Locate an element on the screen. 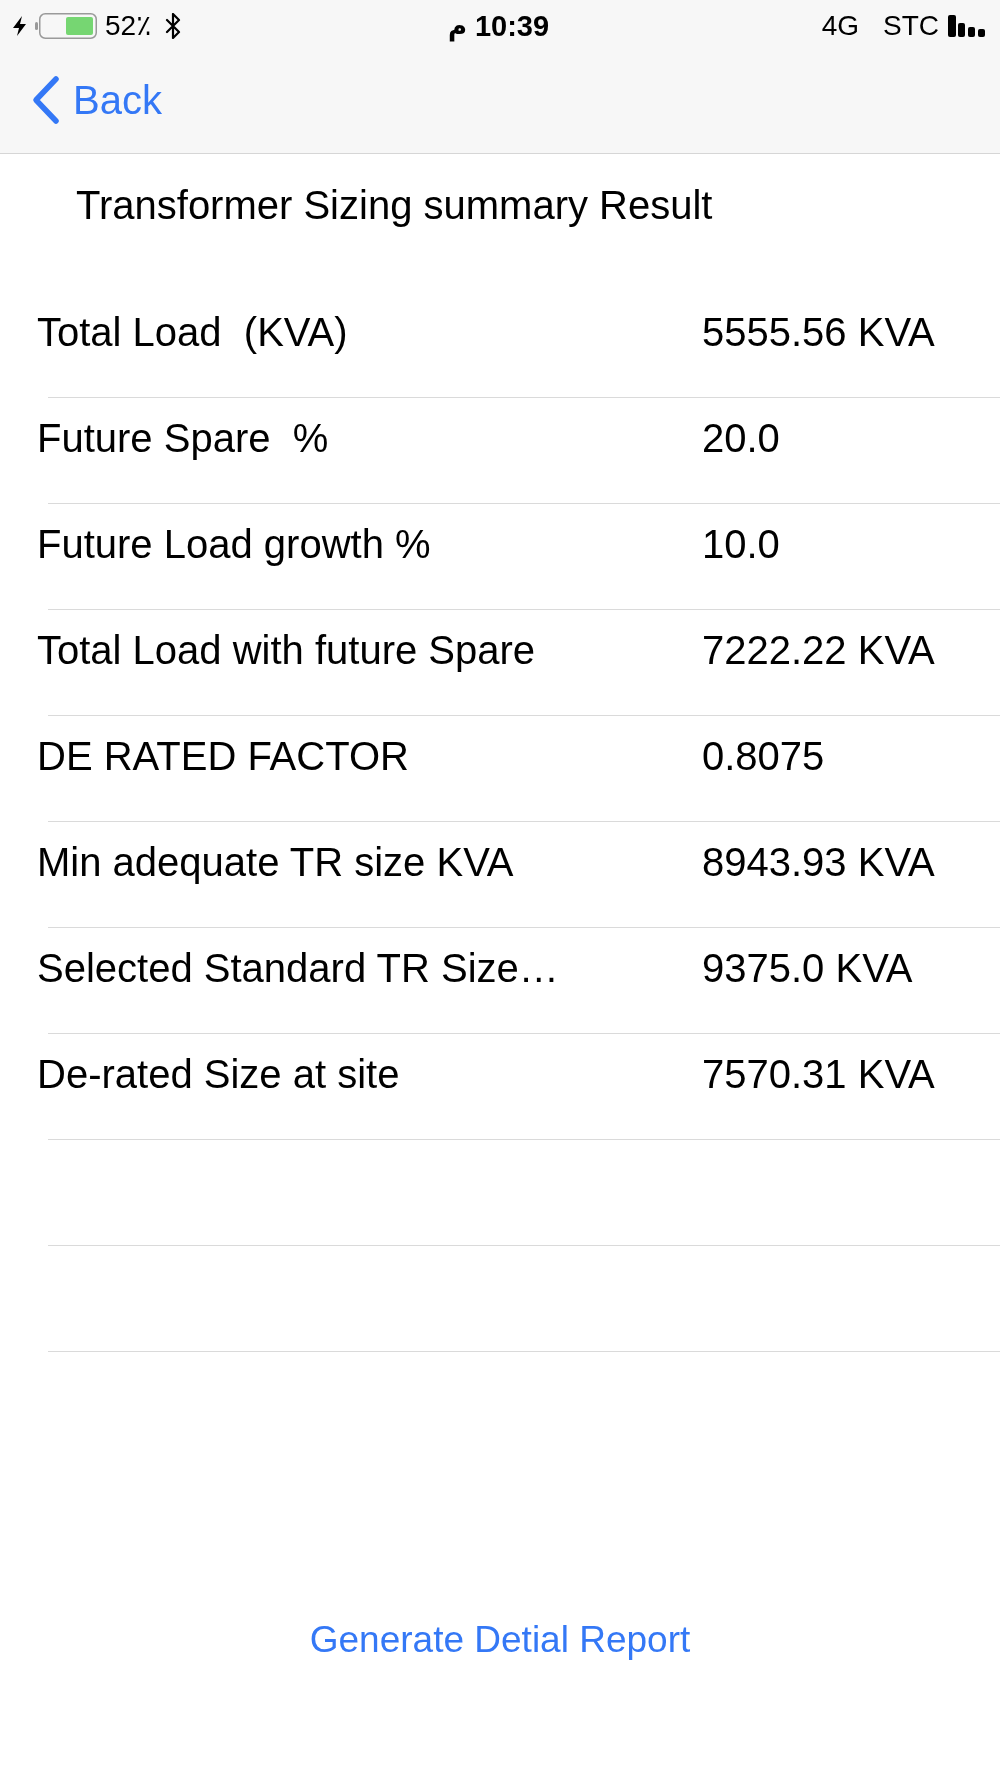 This screenshot has height=1778, width=1000. charging-bolt-icon is located at coordinates (19, 26).